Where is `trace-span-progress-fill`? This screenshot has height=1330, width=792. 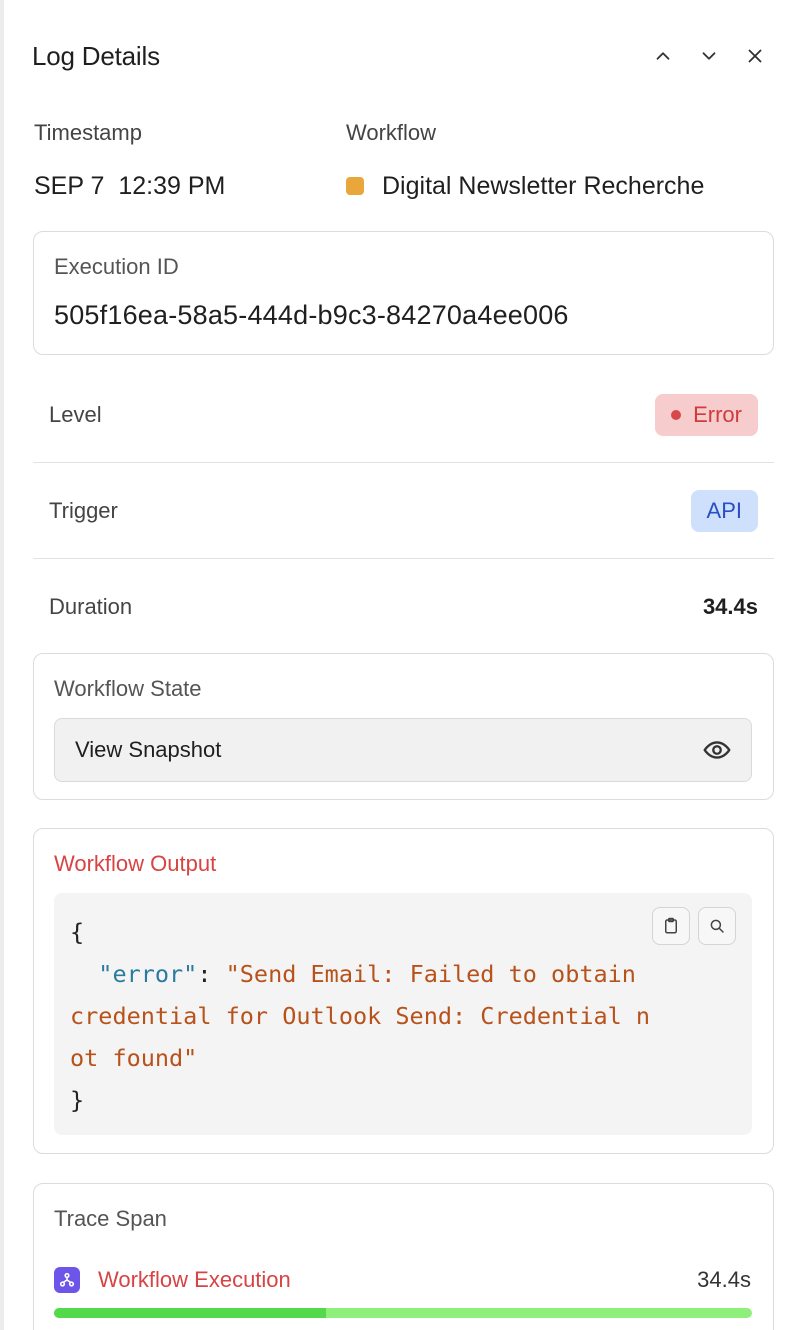
trace-span-progress-fill is located at coordinates (190, 1313).